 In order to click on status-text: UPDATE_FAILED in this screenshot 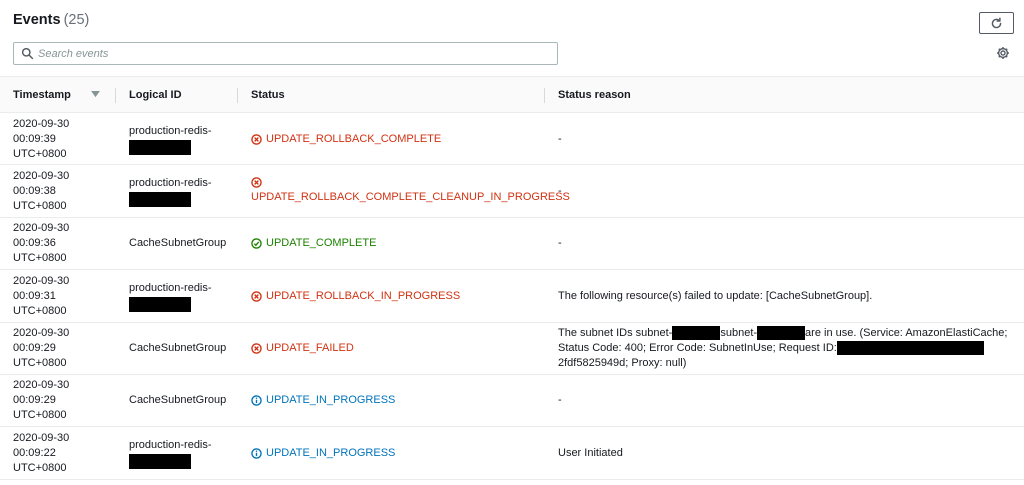, I will do `click(310, 348)`.